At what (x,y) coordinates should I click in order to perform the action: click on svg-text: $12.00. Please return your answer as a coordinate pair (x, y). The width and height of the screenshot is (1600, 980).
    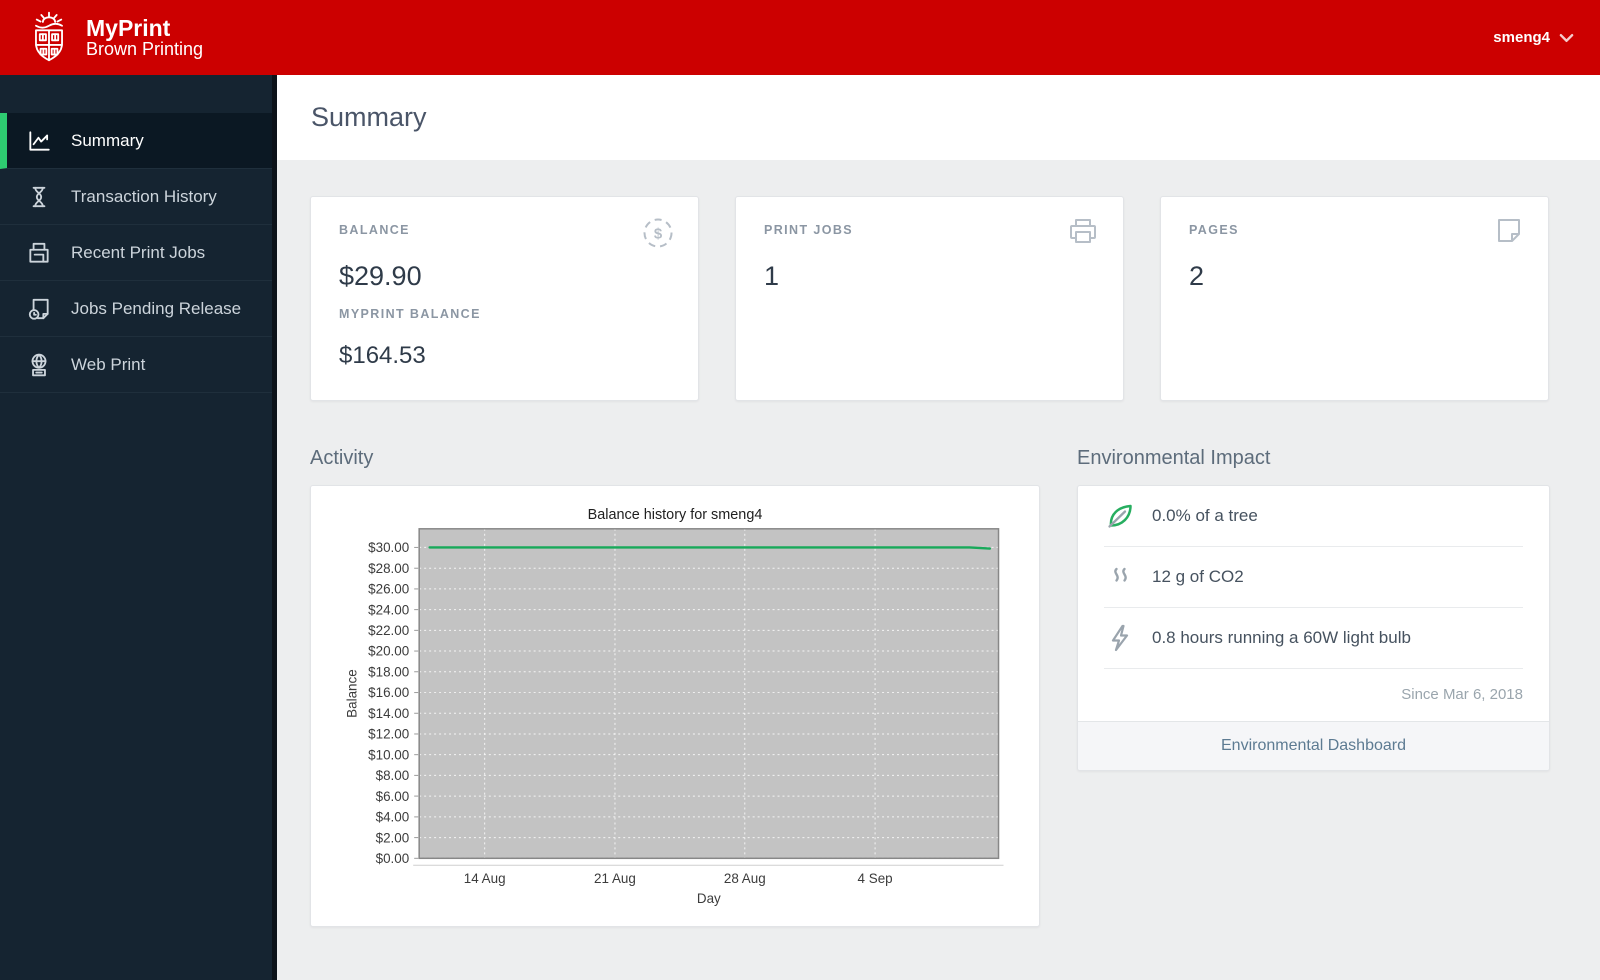
    Looking at the image, I should click on (388, 734).